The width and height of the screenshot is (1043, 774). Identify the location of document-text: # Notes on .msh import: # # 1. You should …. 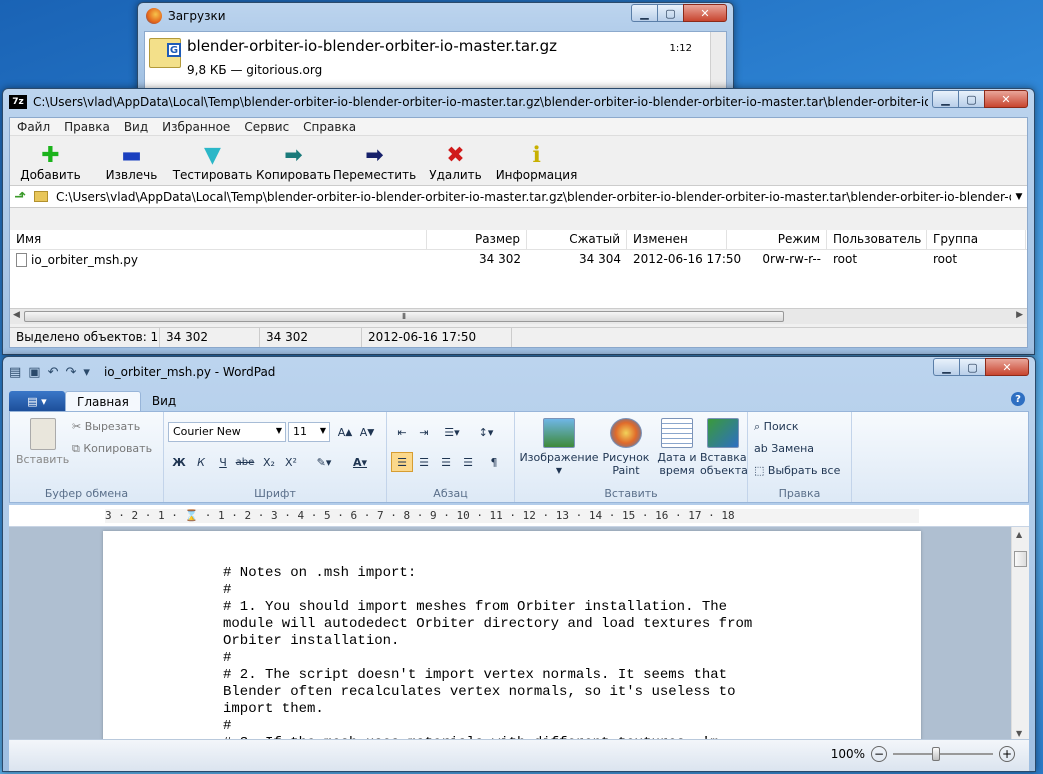
(487, 653).